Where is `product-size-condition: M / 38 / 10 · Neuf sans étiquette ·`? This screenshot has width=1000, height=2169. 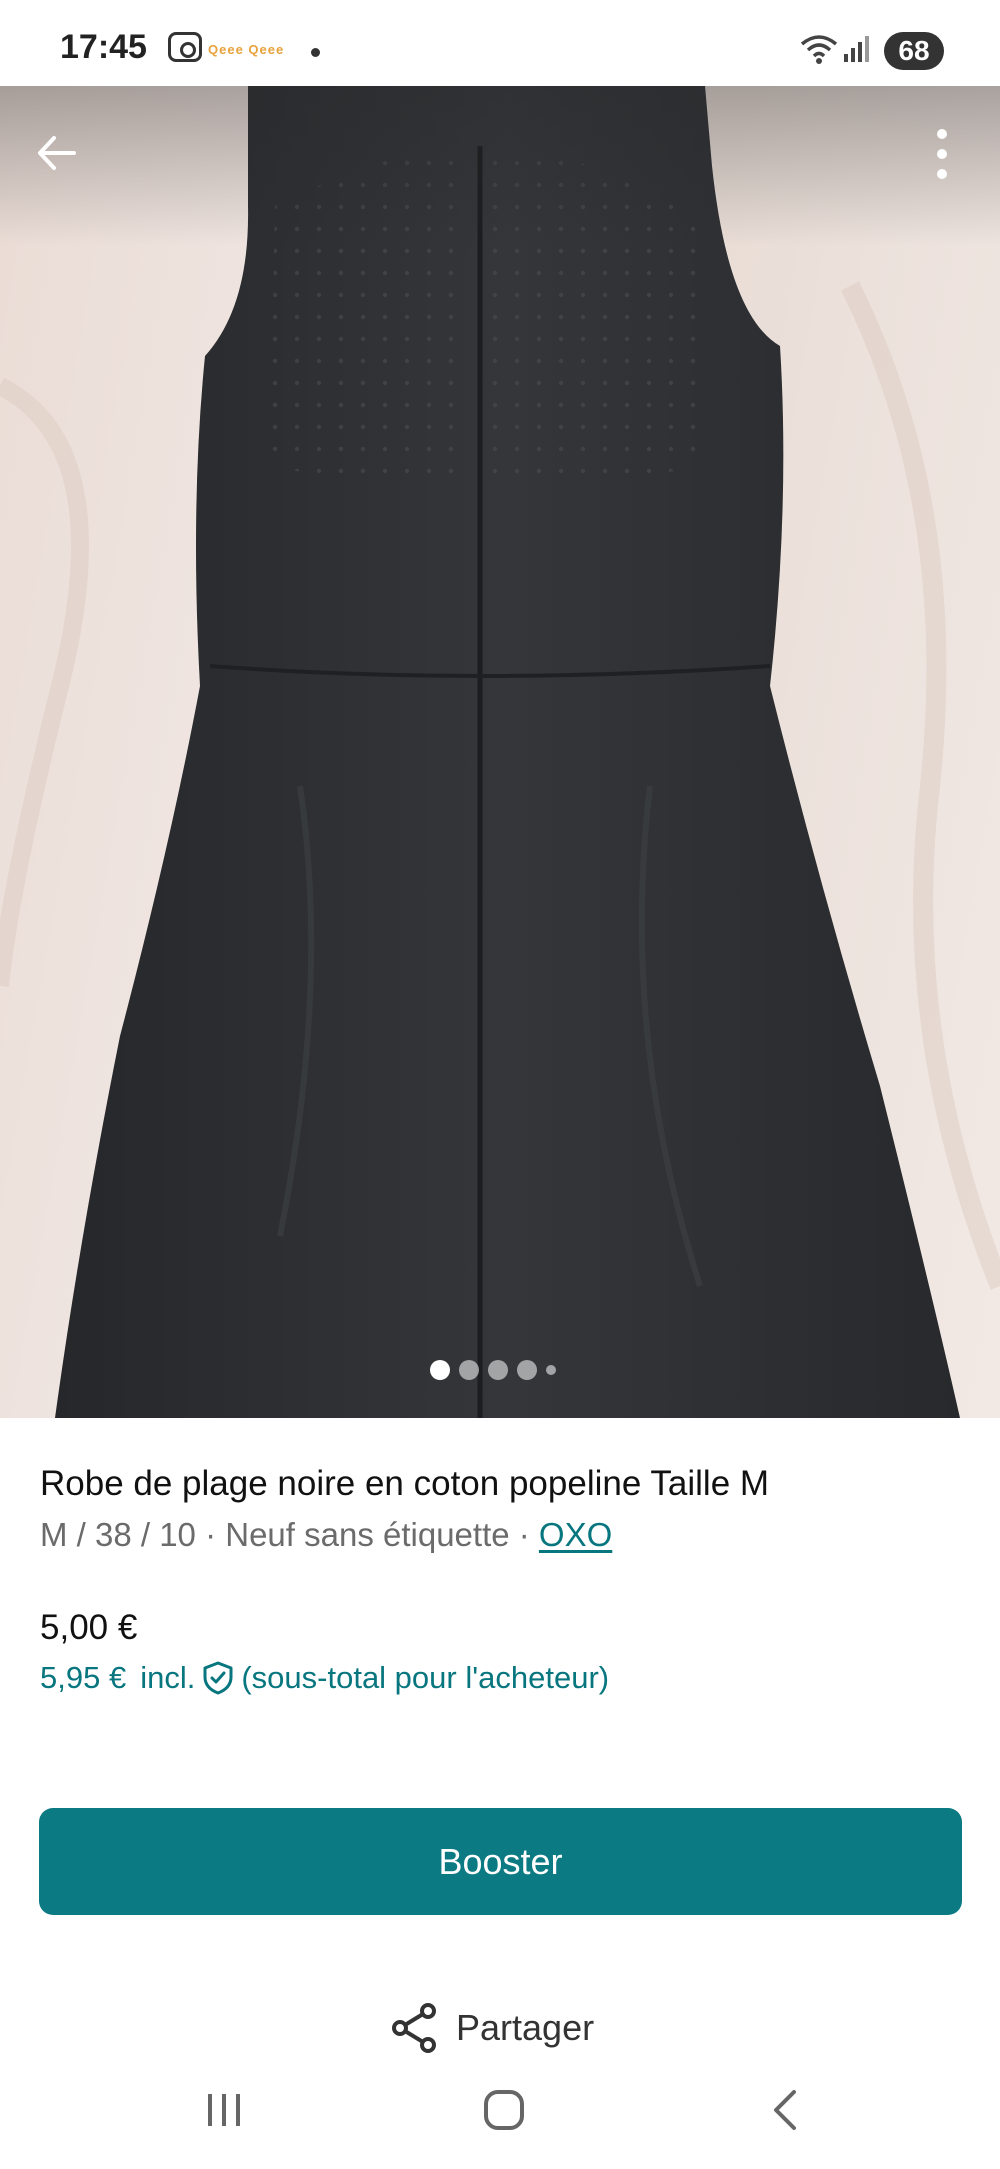
product-size-condition: M / 38 / 10 · Neuf sans étiquette · is located at coordinates (289, 1534).